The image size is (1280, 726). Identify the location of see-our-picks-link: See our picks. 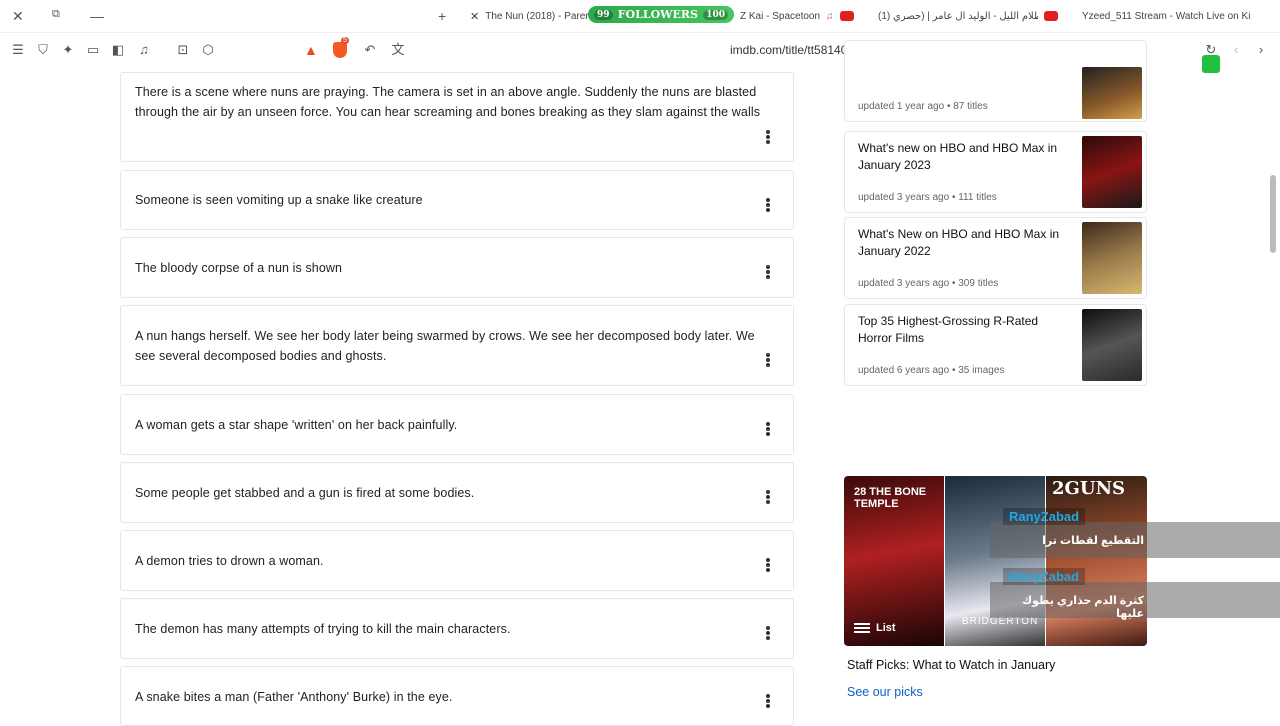
(885, 692).